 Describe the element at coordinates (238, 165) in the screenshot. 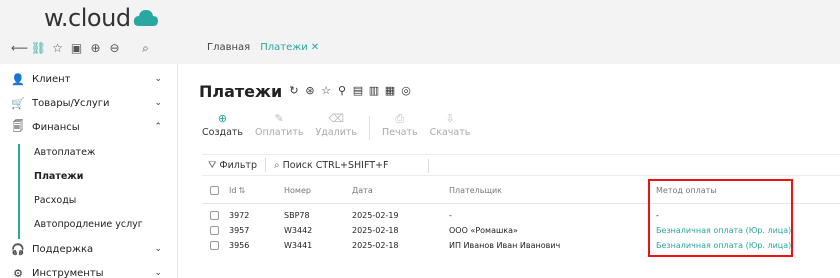

I see `filter-button: Фильтр` at that location.